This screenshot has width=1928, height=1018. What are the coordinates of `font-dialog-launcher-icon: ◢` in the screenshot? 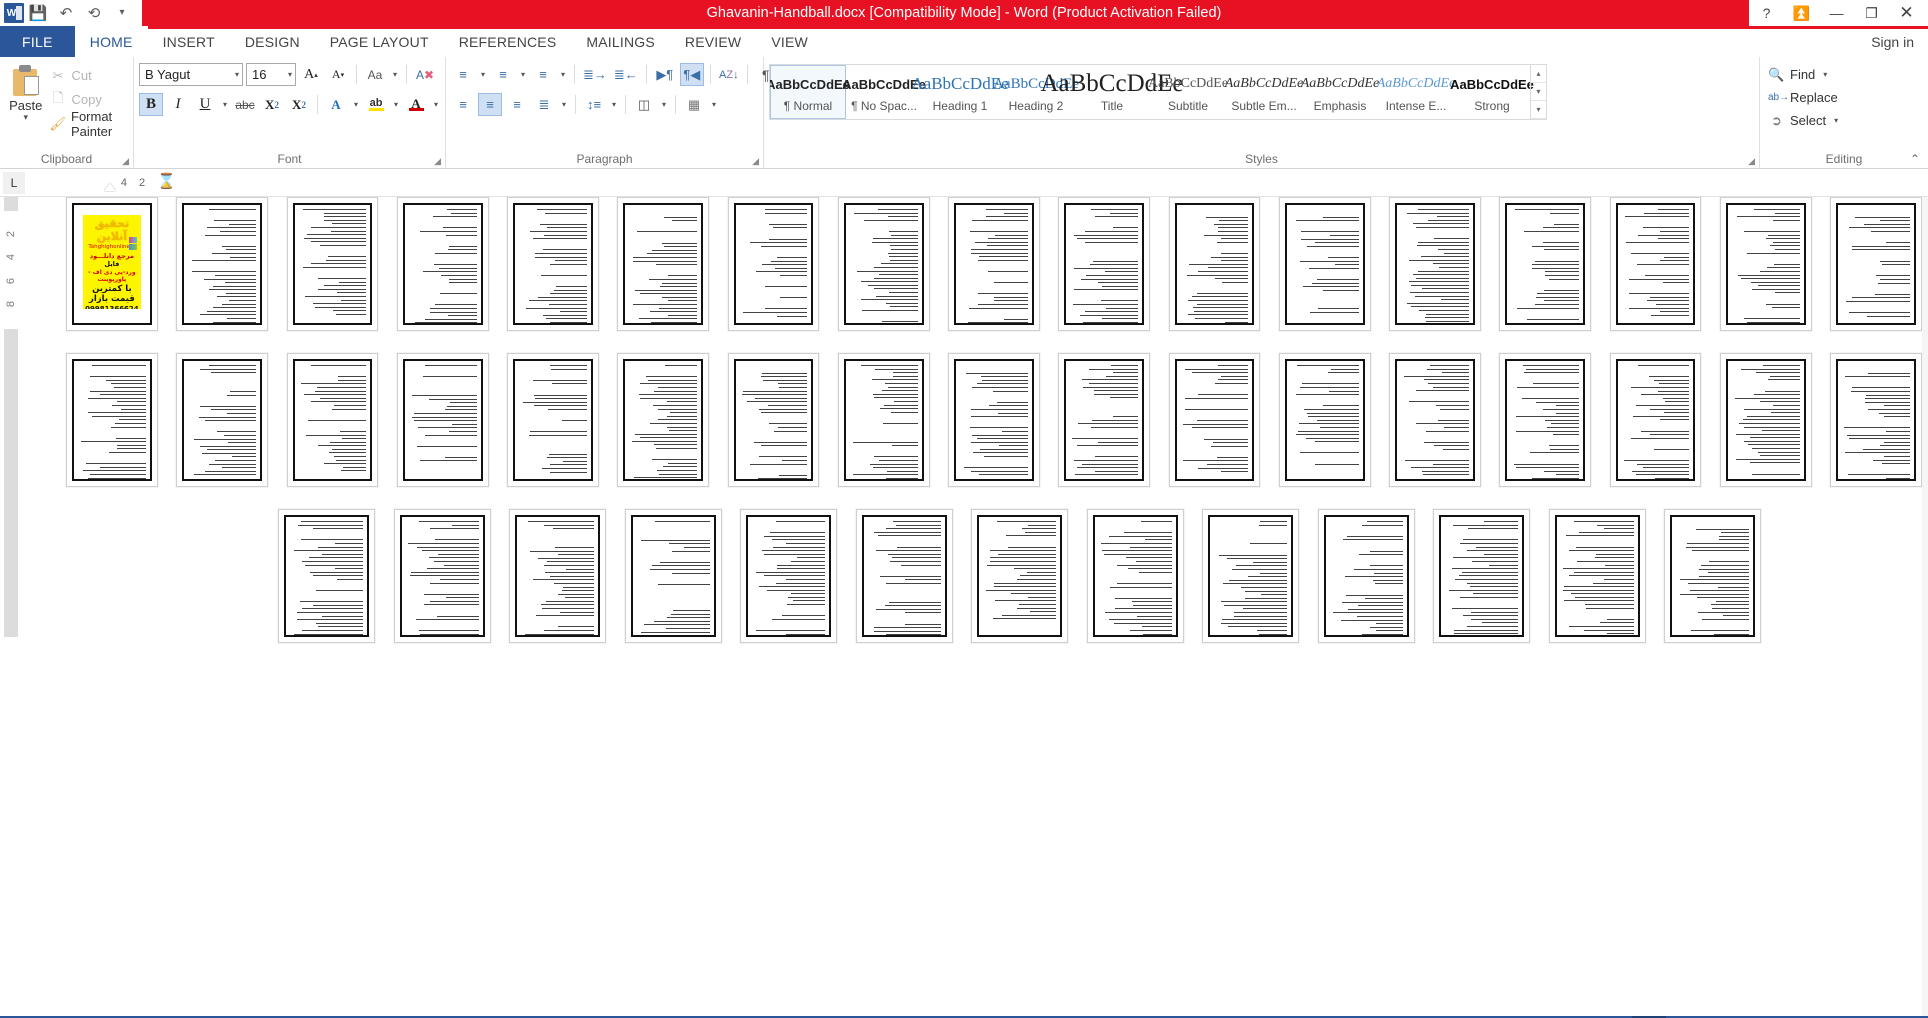 It's located at (437, 161).